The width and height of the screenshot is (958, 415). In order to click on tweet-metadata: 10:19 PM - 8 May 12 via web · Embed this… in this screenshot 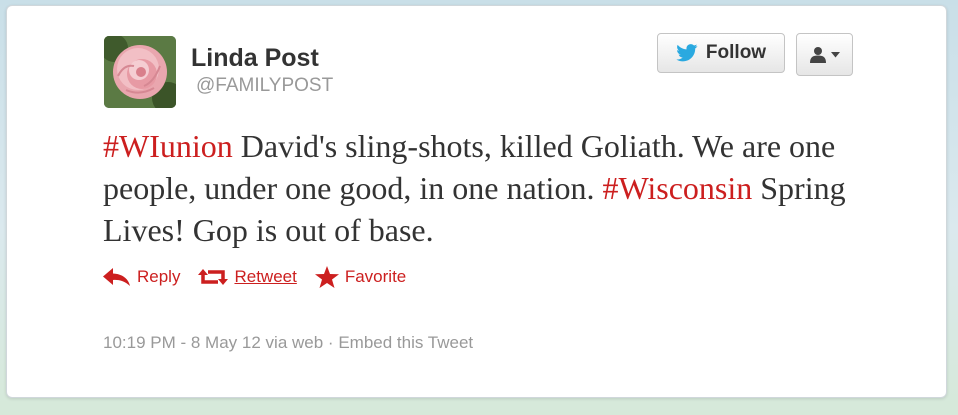, I will do `click(288, 343)`.